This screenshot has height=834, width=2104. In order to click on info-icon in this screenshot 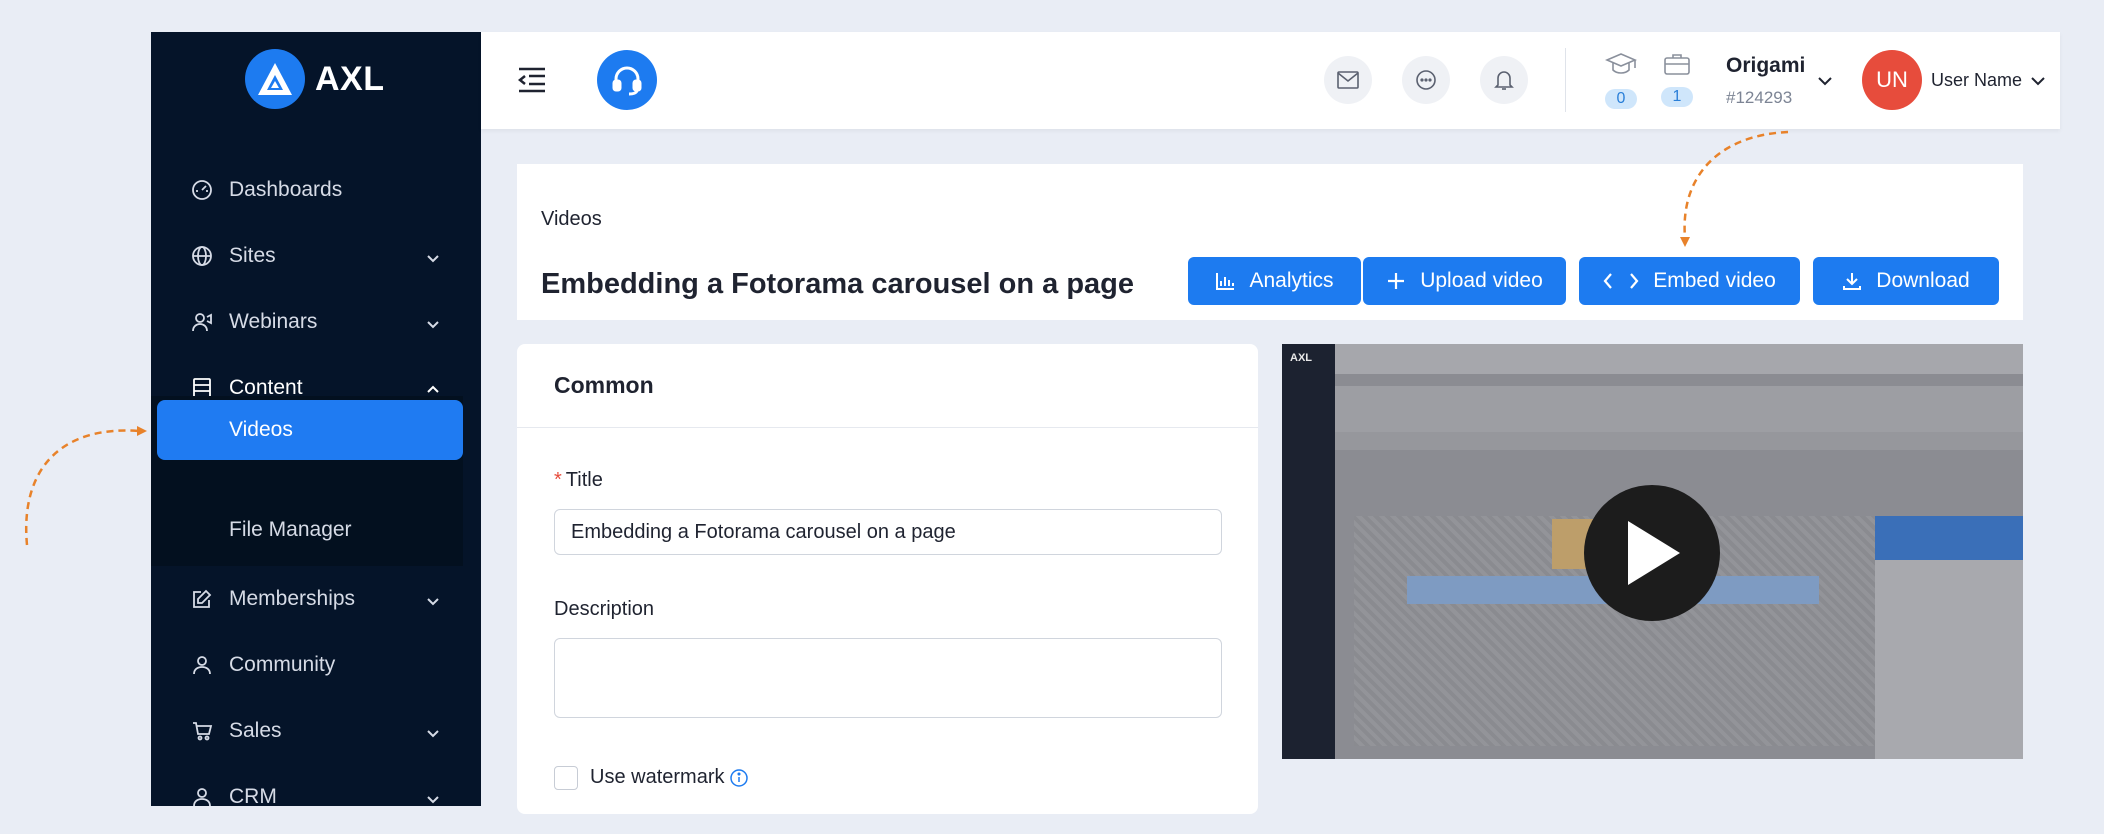, I will do `click(739, 778)`.